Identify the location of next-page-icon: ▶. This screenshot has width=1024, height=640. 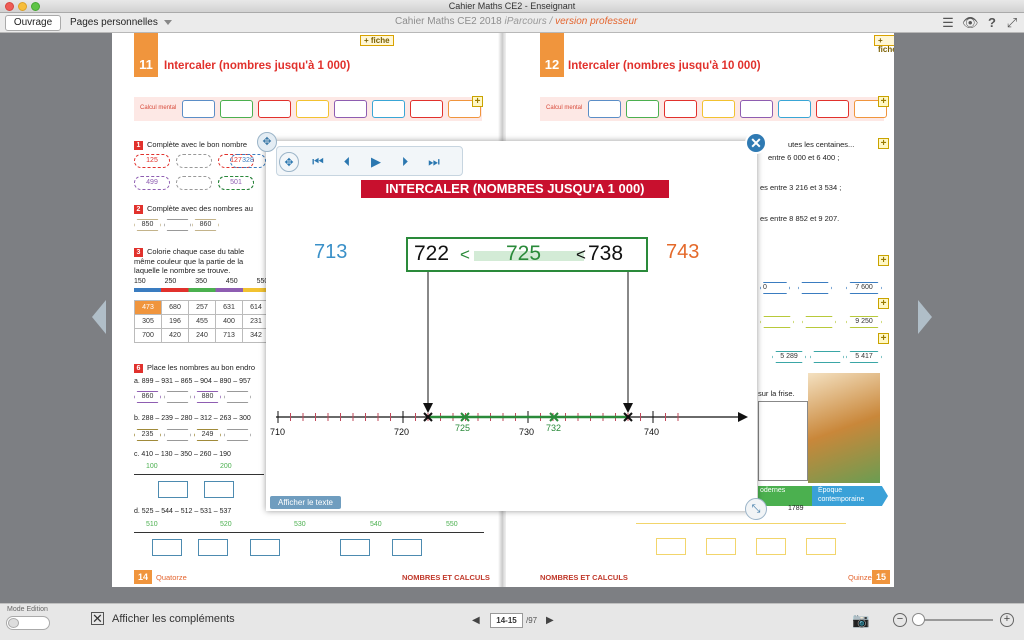
(550, 620).